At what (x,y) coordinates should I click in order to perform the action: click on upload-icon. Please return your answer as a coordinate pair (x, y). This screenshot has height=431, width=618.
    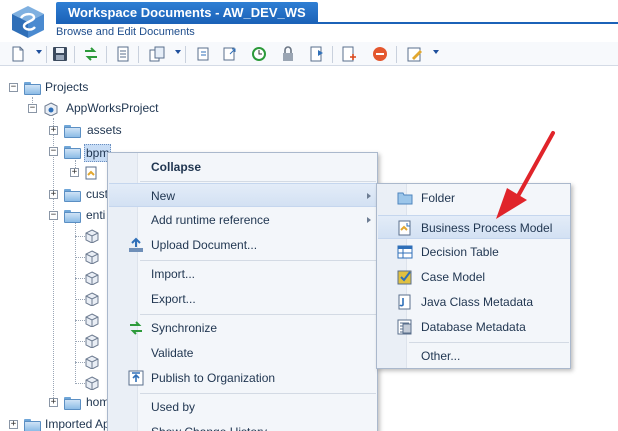
    Looking at the image, I should click on (136, 244).